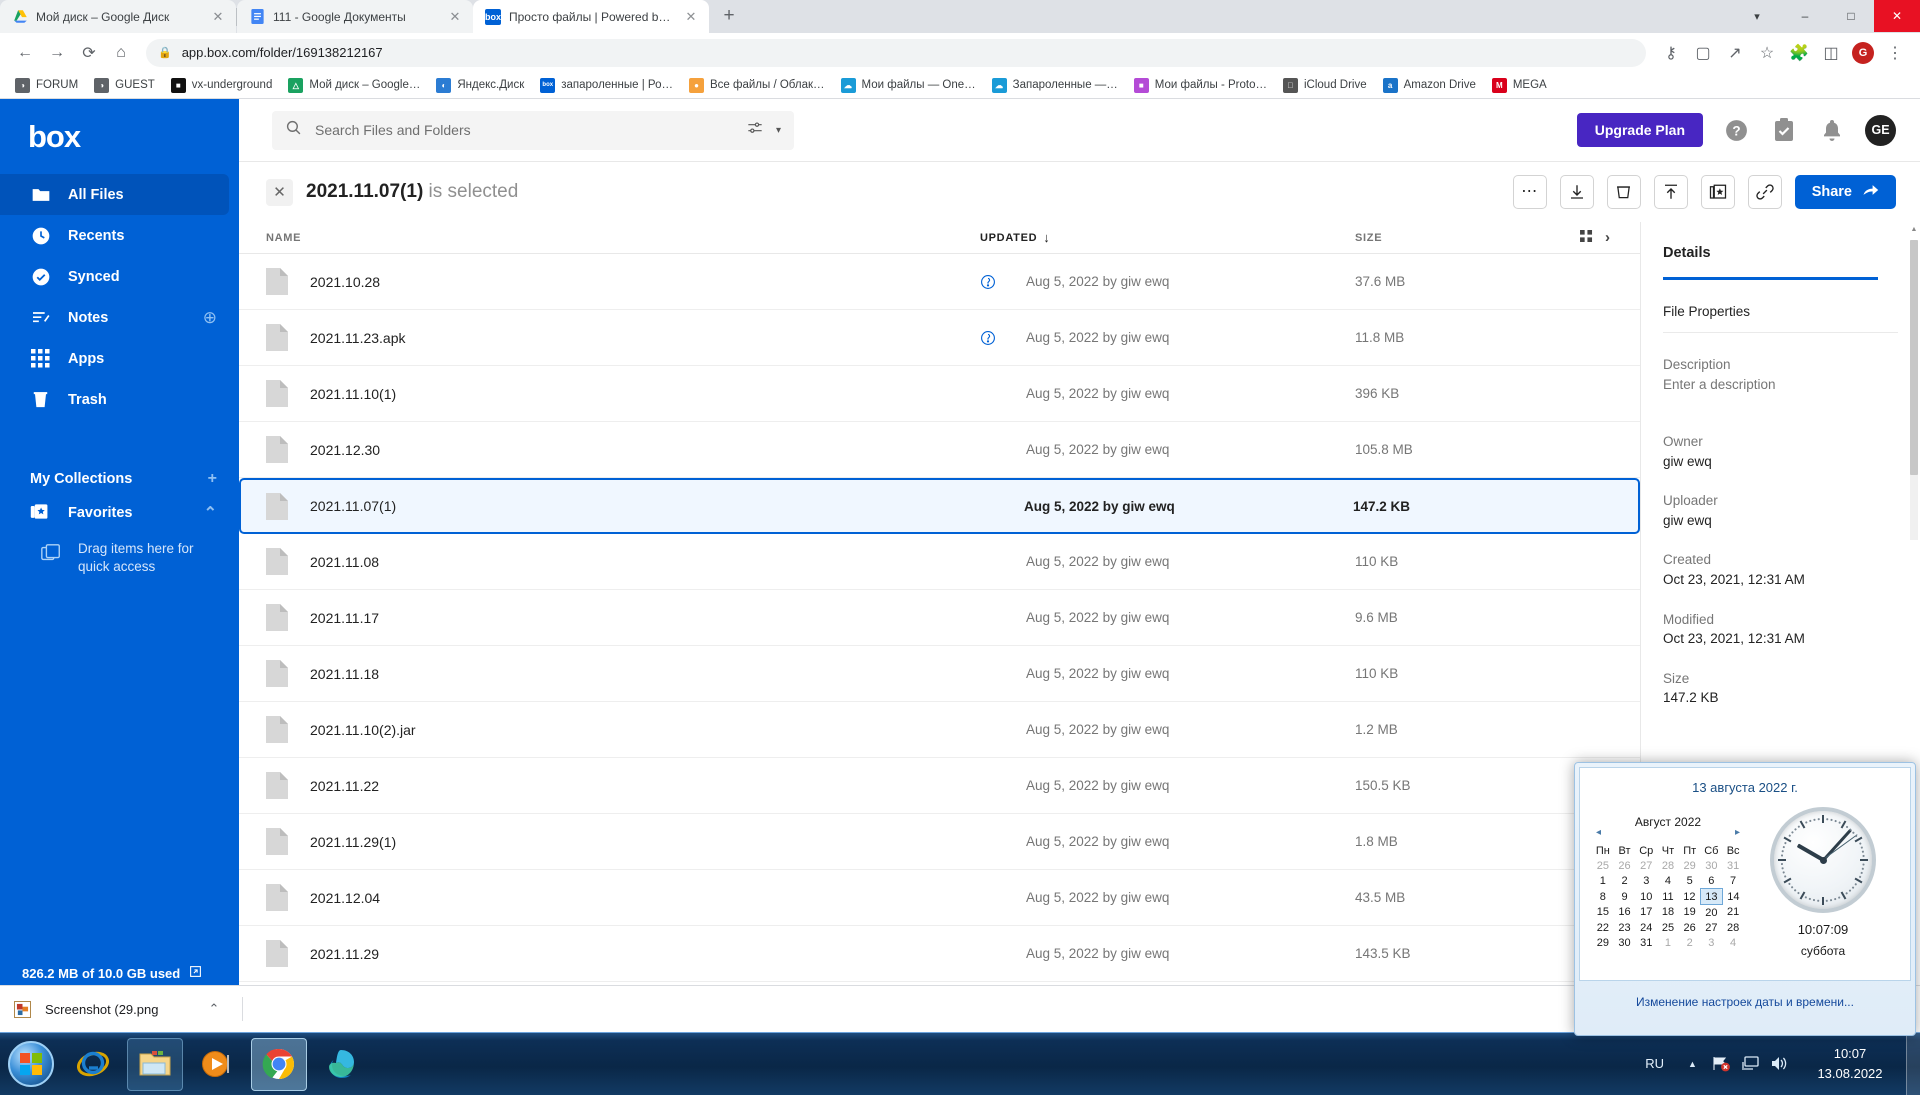 Image resolution: width=1920 pixels, height=1095 pixels. I want to click on chevron-up-icon: ⌃, so click(210, 513).